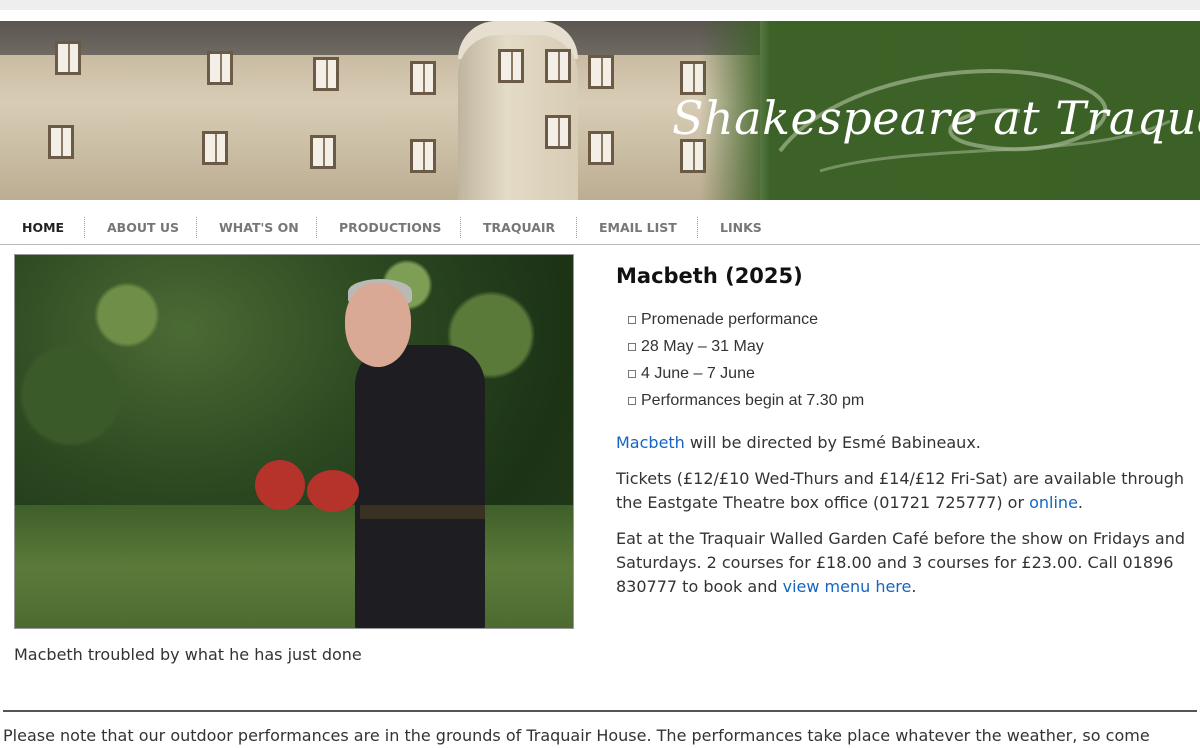  What do you see at coordinates (294, 566) in the screenshot?
I see `photo-ground` at bounding box center [294, 566].